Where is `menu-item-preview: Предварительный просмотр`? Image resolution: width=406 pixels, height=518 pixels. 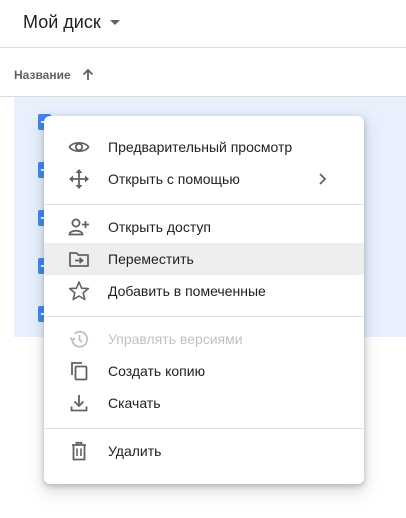 menu-item-preview: Предварительный просмотр is located at coordinates (204, 147).